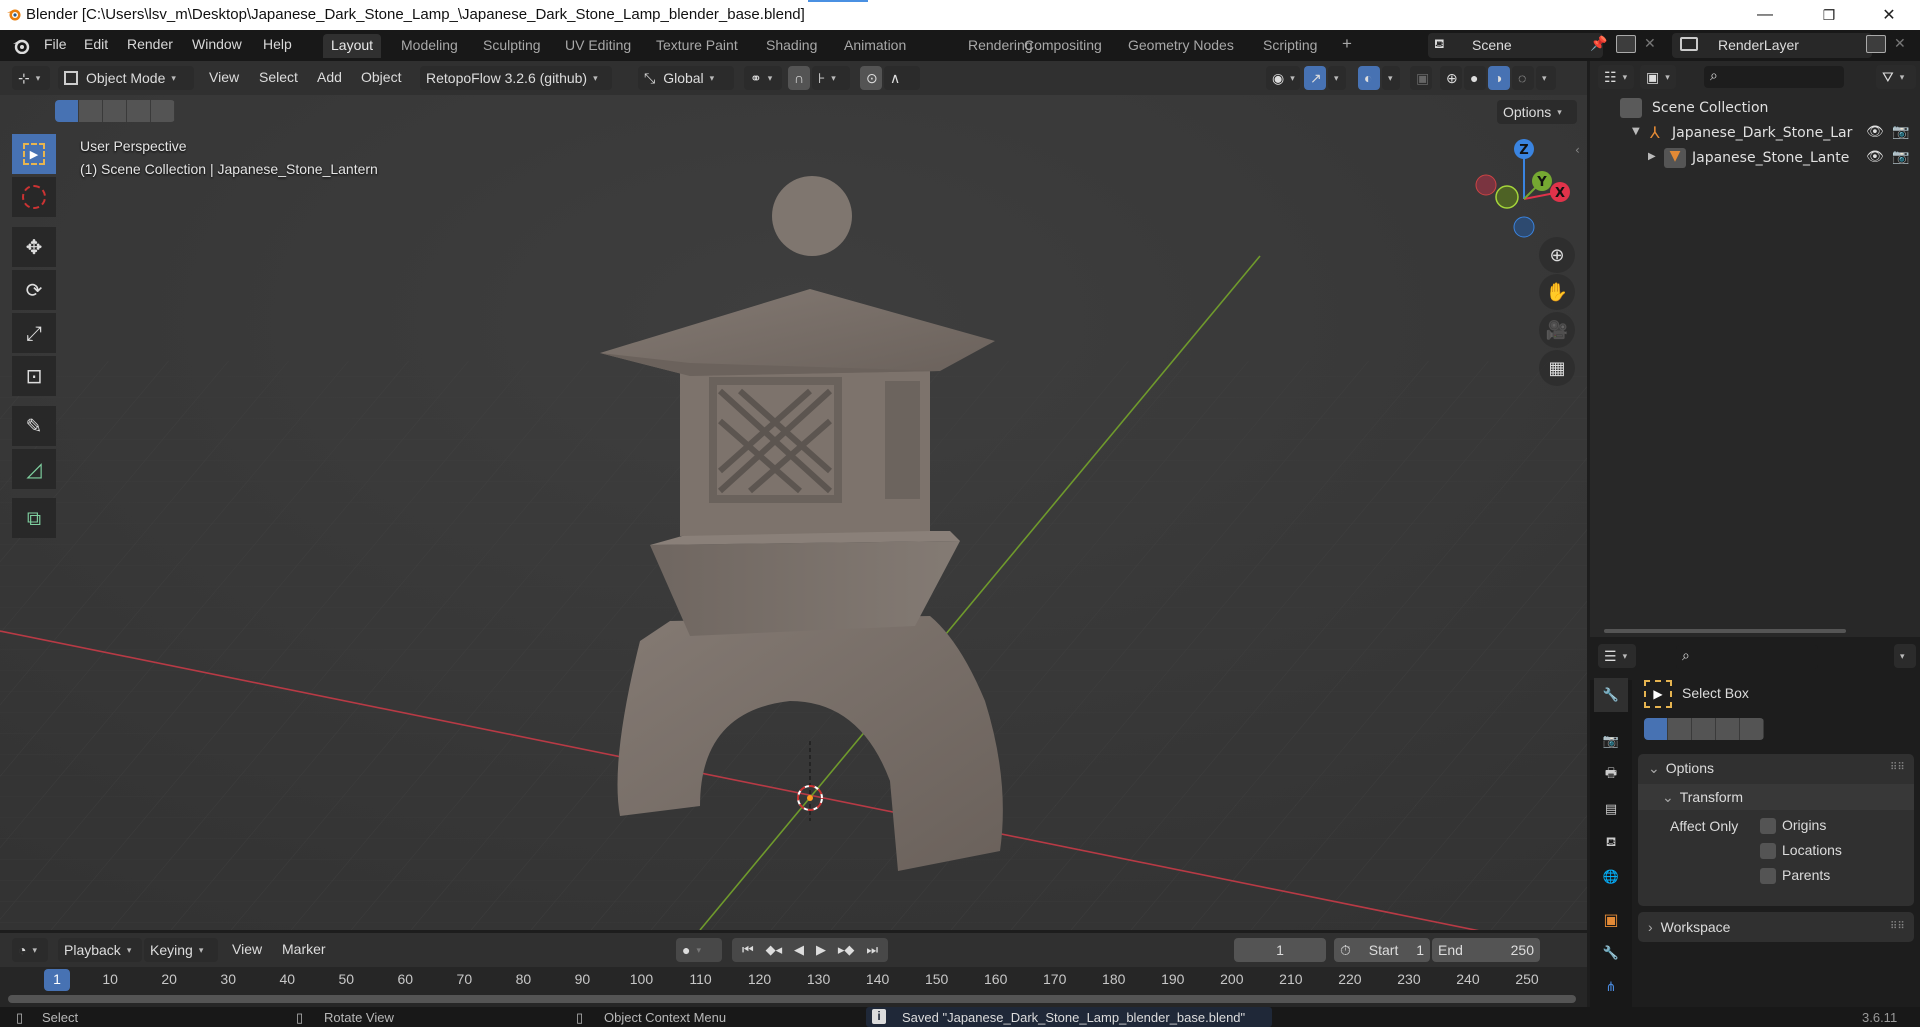  I want to click on current-frame-field: 1, so click(1280, 950).